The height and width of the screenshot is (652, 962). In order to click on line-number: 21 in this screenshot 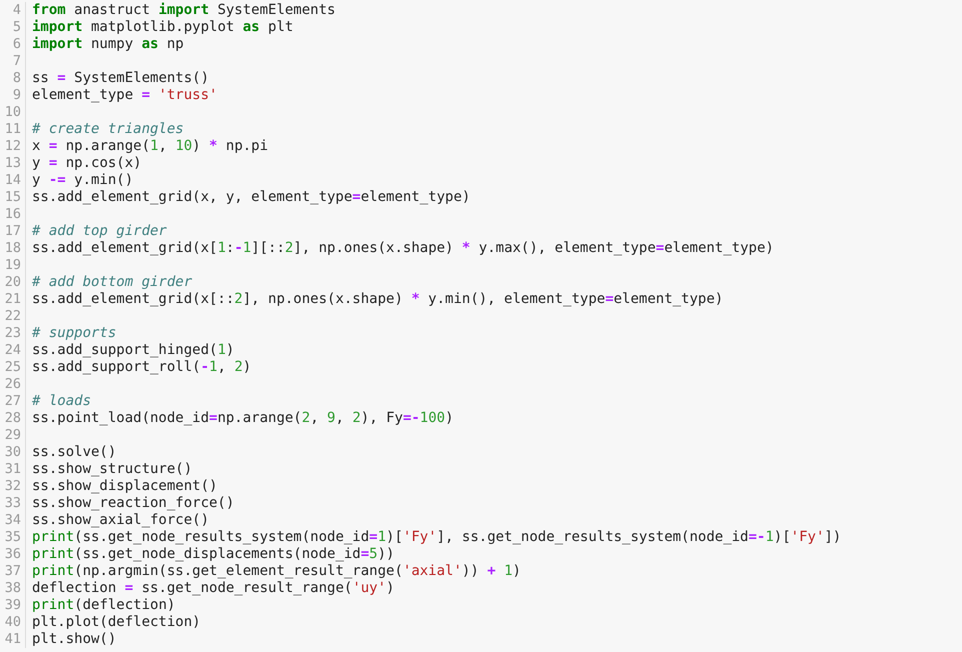, I will do `click(13, 299)`.